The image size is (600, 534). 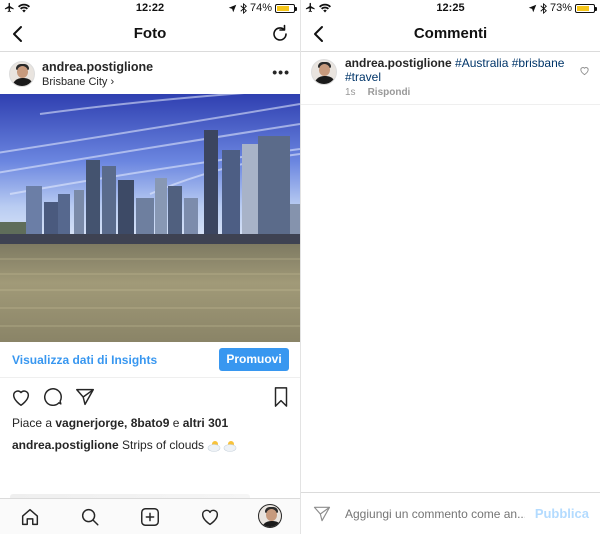 I want to click on refresh-icon, so click(x=280, y=34).